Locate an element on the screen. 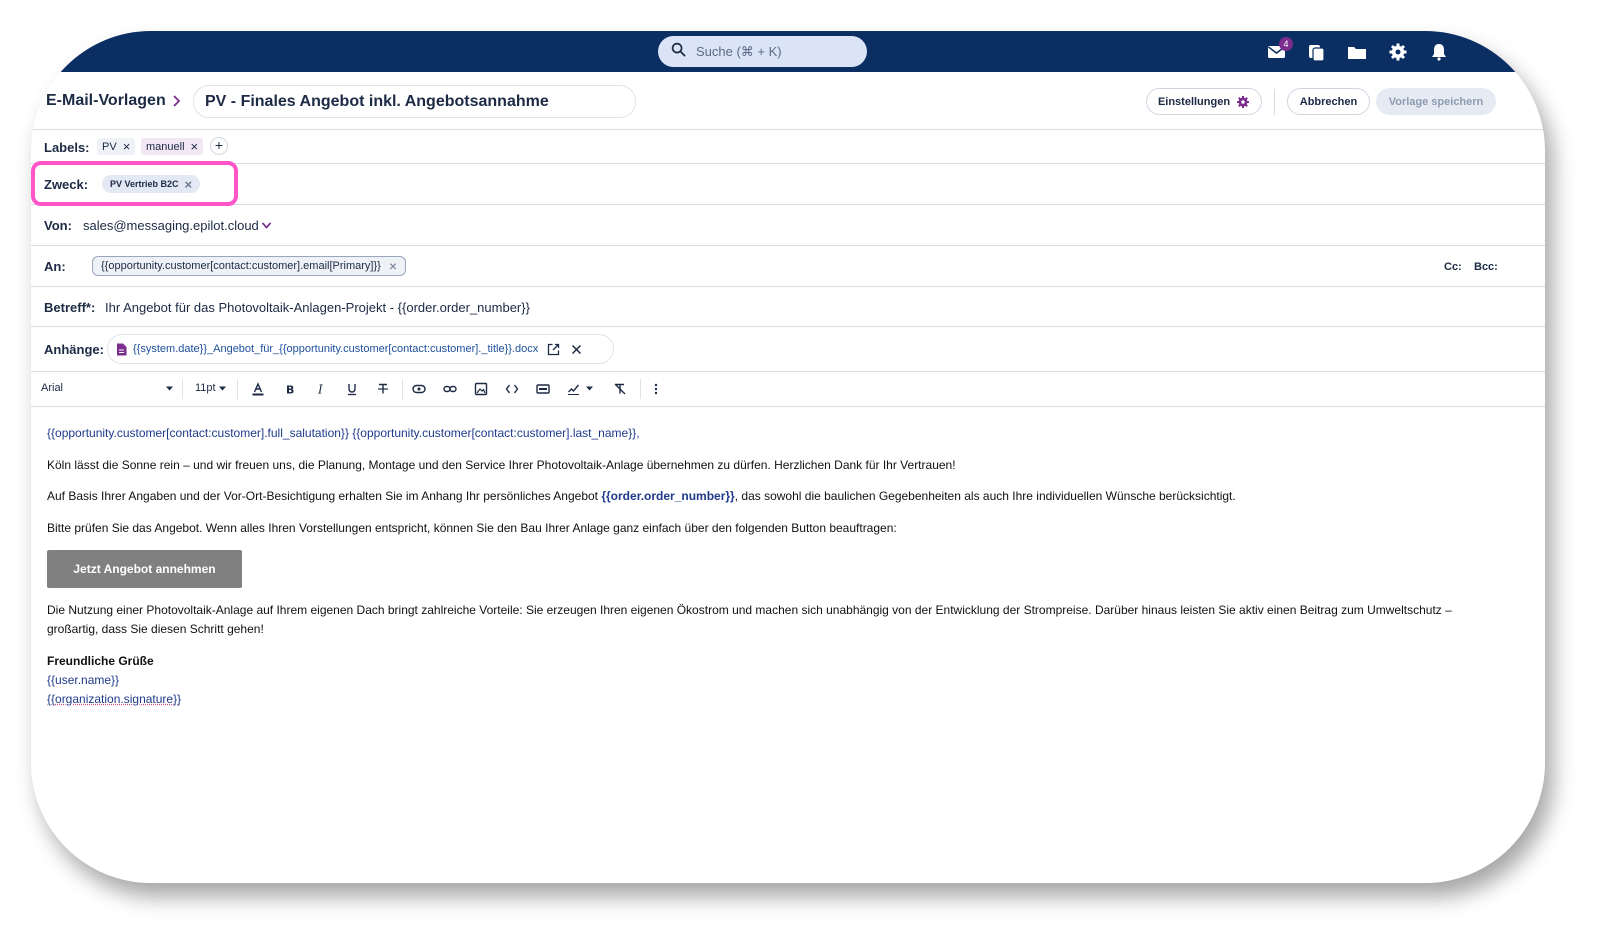 The image size is (1600, 942). attachments-label: Anhänge: is located at coordinates (74, 349).